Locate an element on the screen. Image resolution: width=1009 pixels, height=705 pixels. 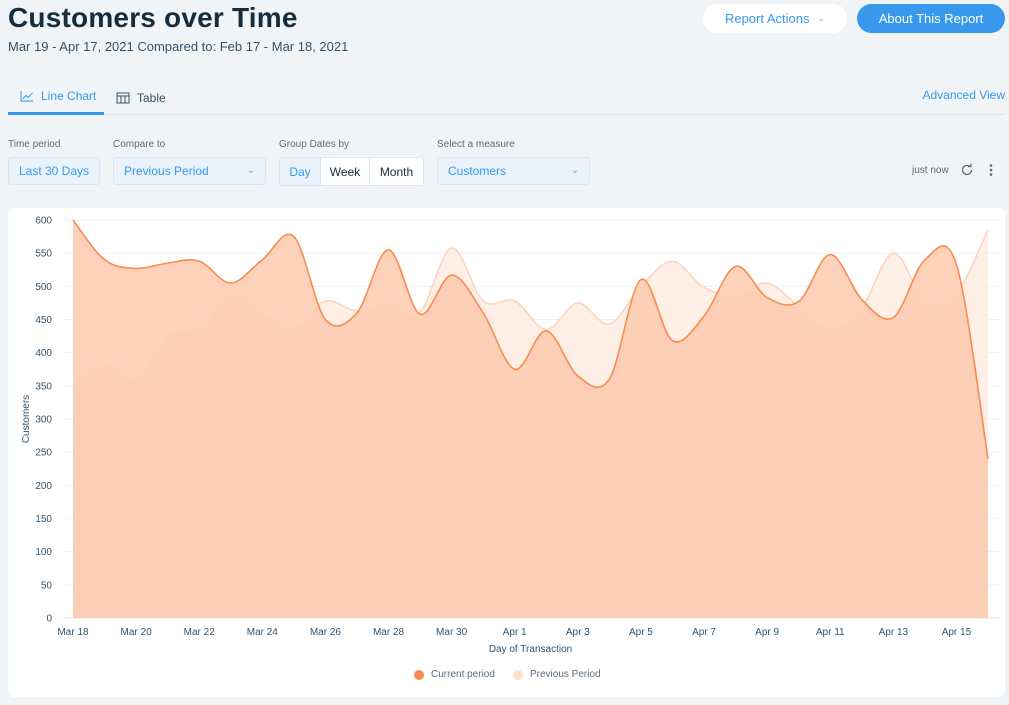
x-tick-label: Mar 18 is located at coordinates (73, 632).